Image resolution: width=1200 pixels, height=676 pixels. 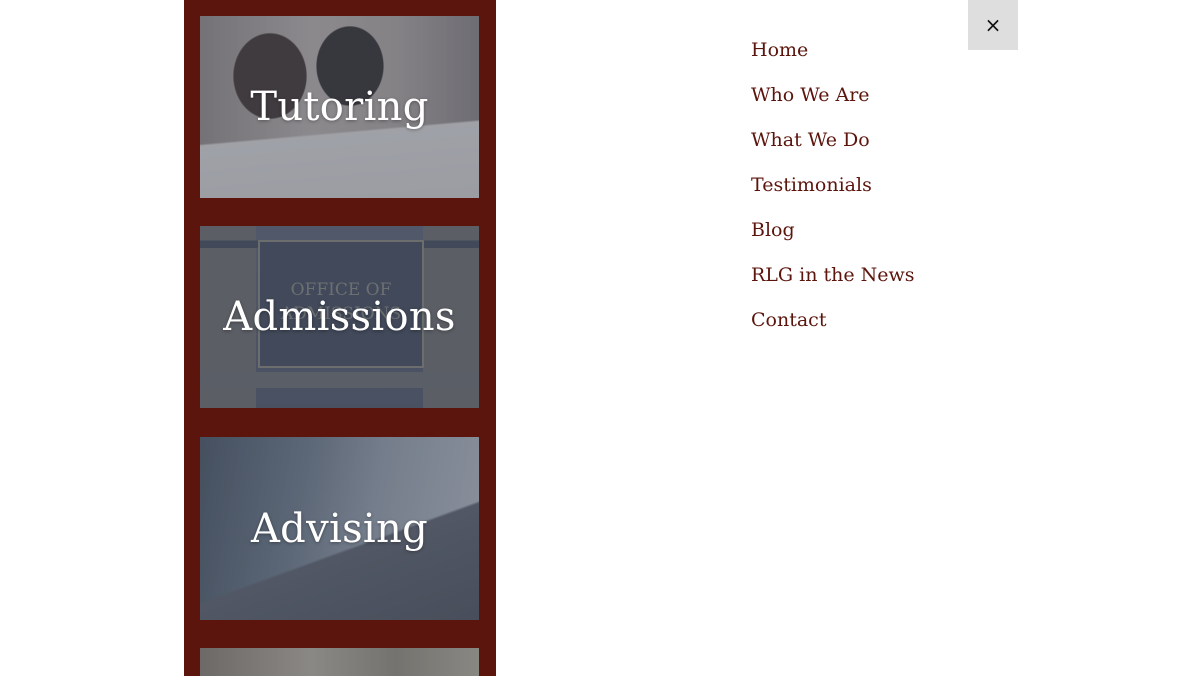 What do you see at coordinates (851, 52) in the screenshot?
I see `nav-link-home: Home` at bounding box center [851, 52].